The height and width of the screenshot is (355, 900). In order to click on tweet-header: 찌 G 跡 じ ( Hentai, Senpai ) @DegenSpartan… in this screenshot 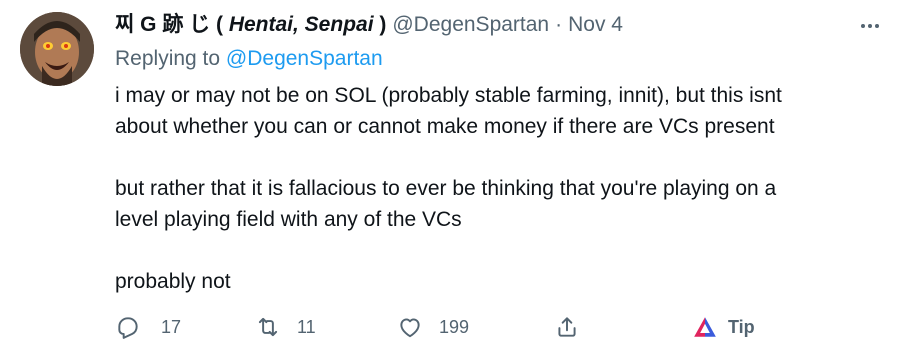, I will do `click(500, 25)`.